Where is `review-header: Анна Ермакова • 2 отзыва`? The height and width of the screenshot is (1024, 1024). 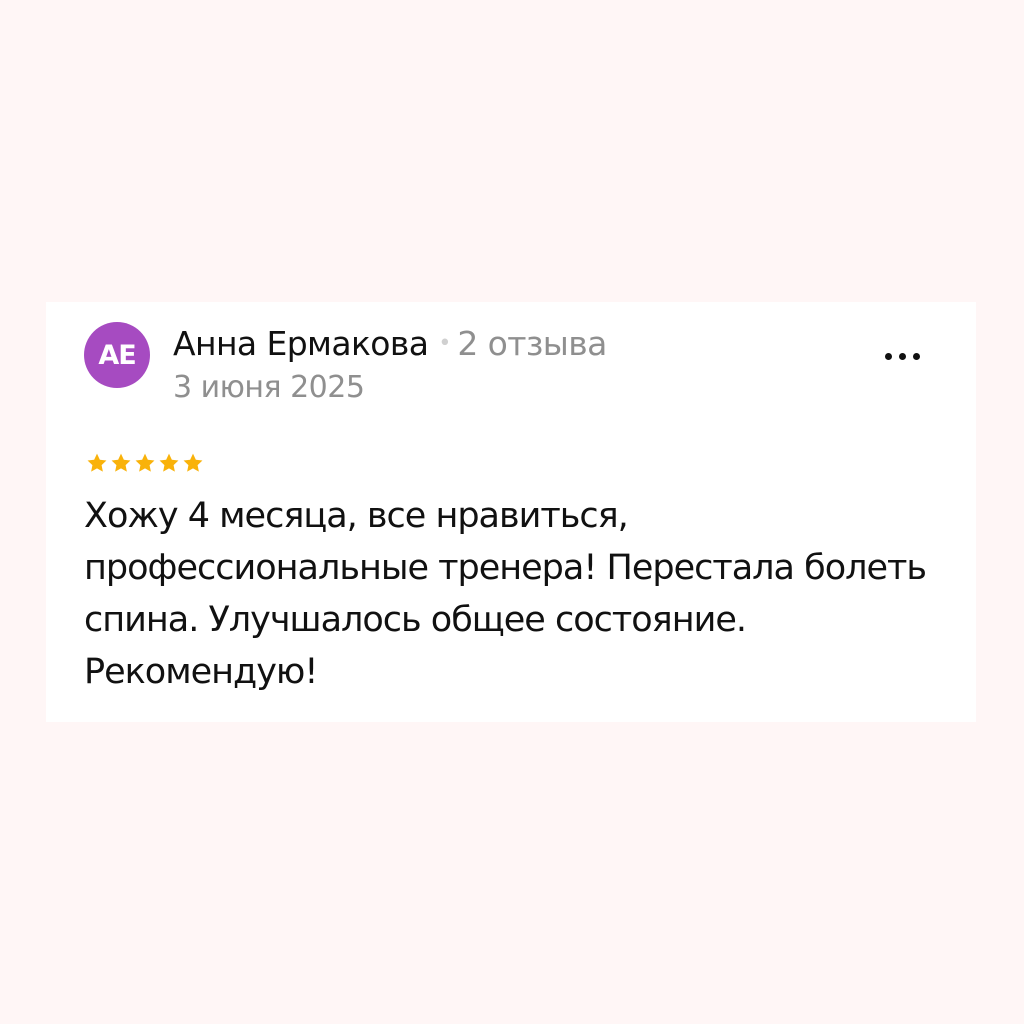
review-header: Анна Ермакова • 2 отзыва is located at coordinates (390, 343).